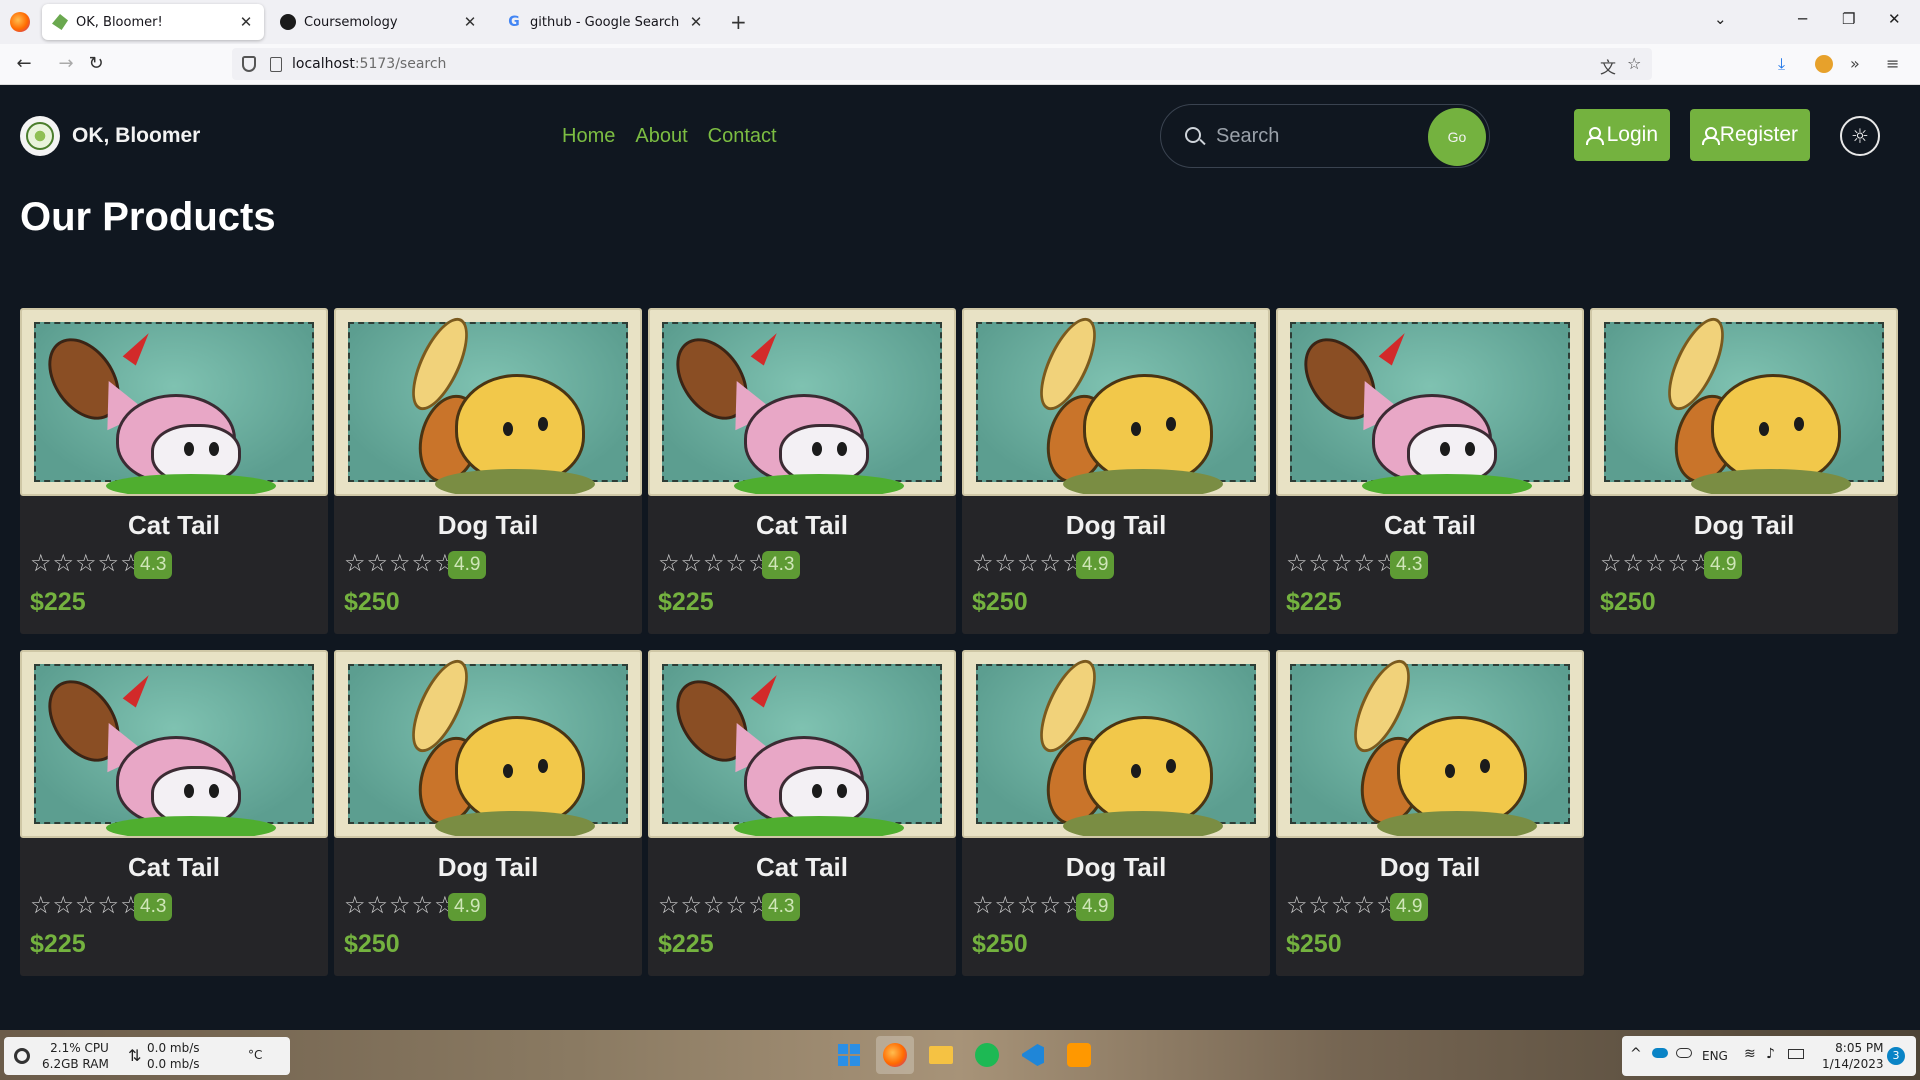  I want to click on tab-ok-bloomer: OK, Bloomer! ✕, so click(153, 22).